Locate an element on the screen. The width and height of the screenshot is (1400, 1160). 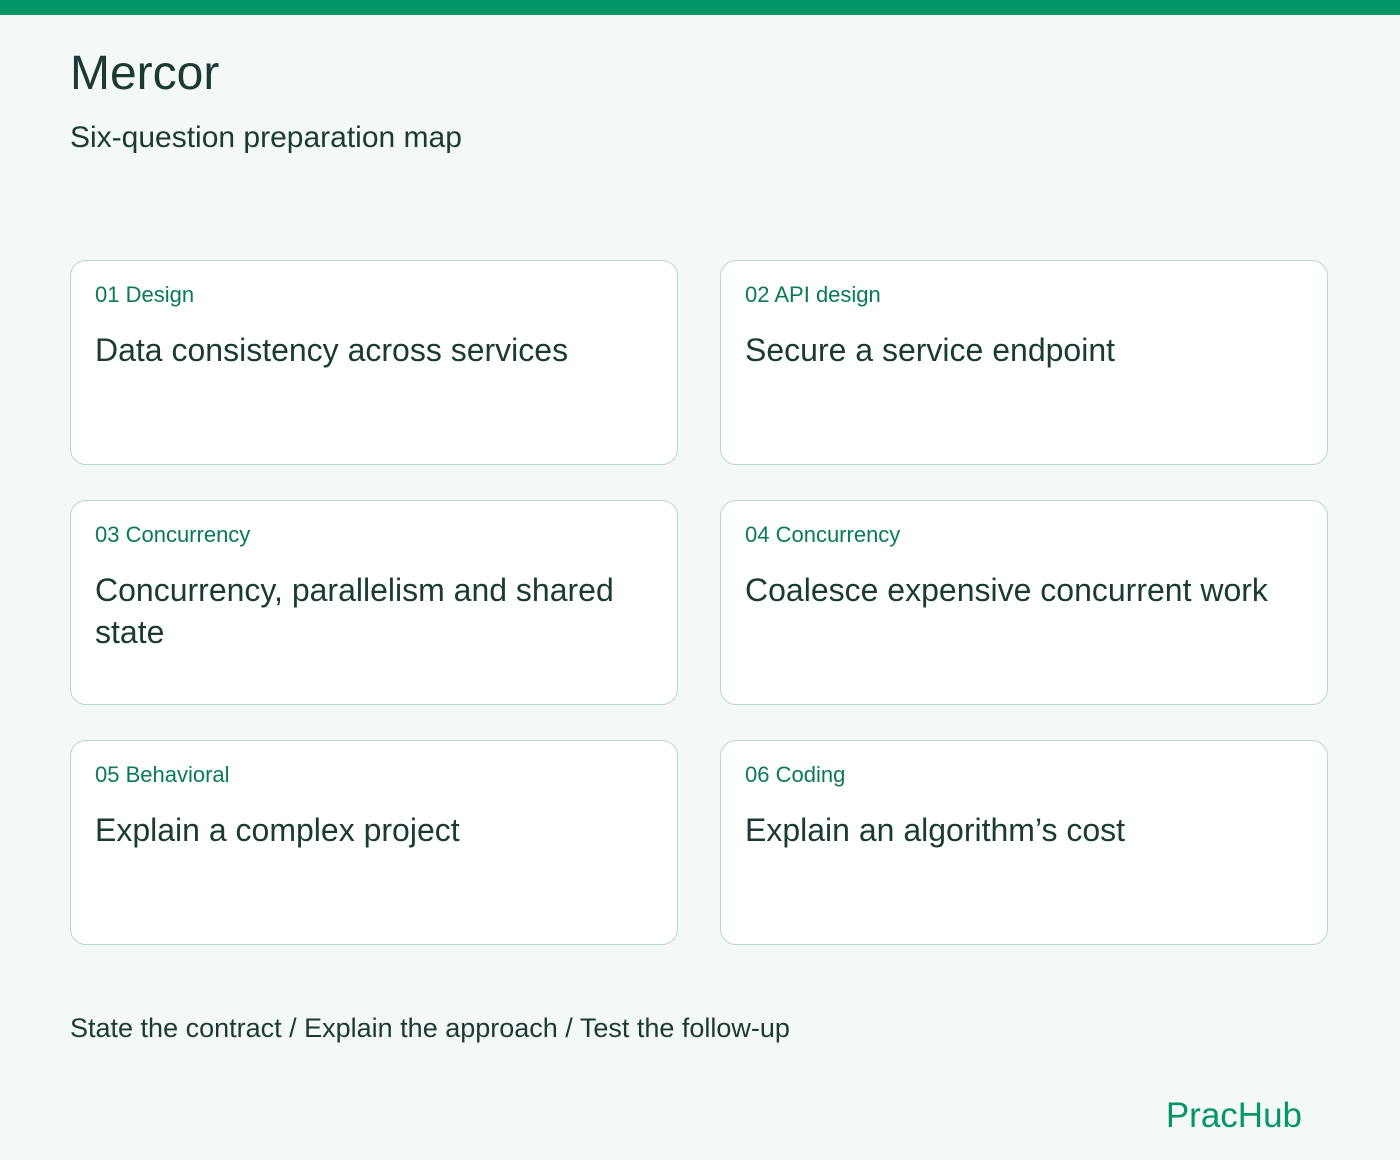
question-card-5: 05 Behavioral Explain a complex project is located at coordinates (374, 842).